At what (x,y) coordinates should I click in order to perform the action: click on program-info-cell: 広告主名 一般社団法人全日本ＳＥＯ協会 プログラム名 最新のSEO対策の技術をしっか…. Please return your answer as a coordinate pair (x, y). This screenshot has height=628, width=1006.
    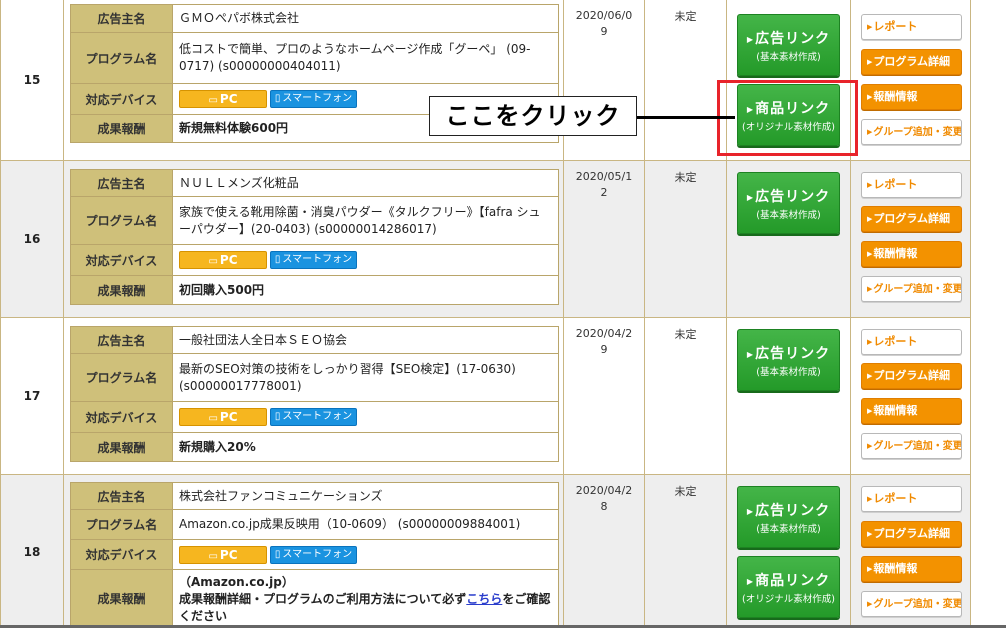
    Looking at the image, I should click on (314, 396).